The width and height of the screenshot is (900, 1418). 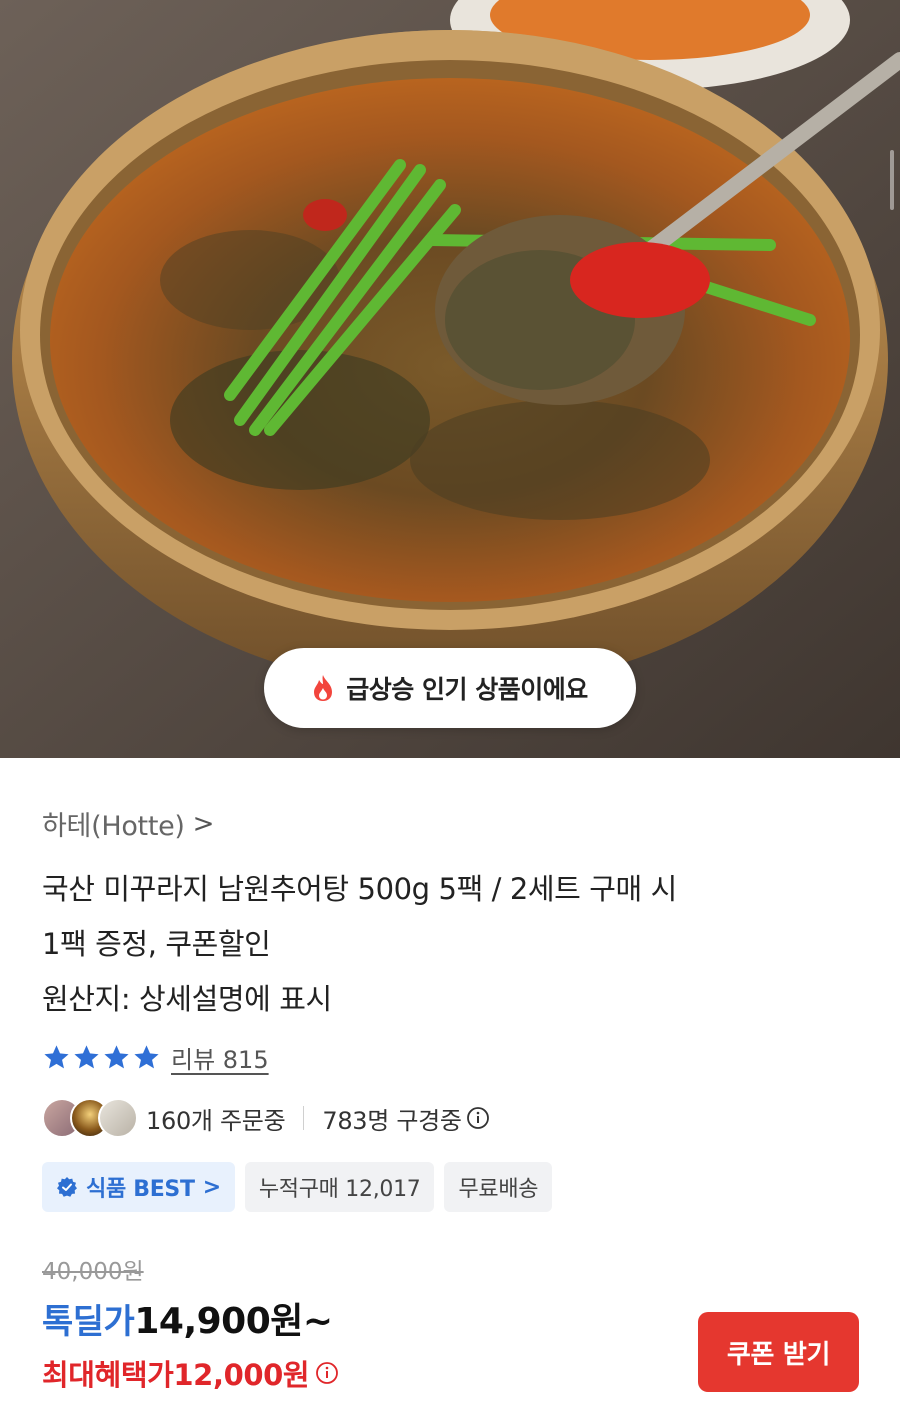 What do you see at coordinates (88, 1322) in the screenshot?
I see `deal-label: 톡딜가` at bounding box center [88, 1322].